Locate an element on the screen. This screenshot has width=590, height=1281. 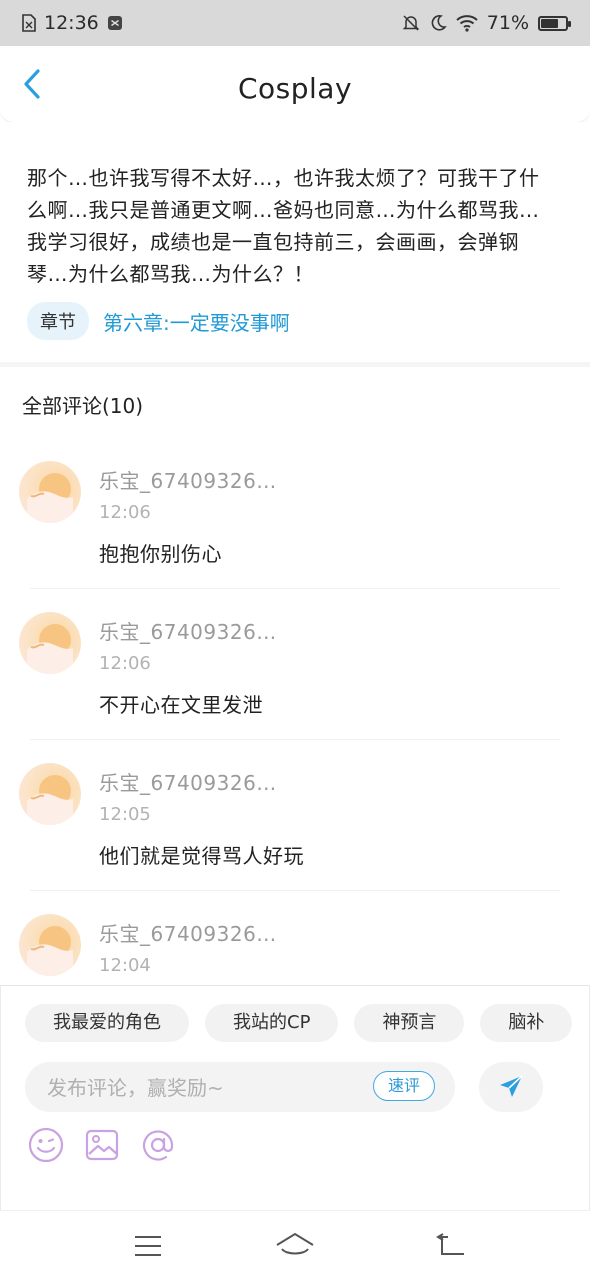
comment-item: 乐宝_67409326… 12:06 抱抱你别伤心 is located at coordinates (295, 536).